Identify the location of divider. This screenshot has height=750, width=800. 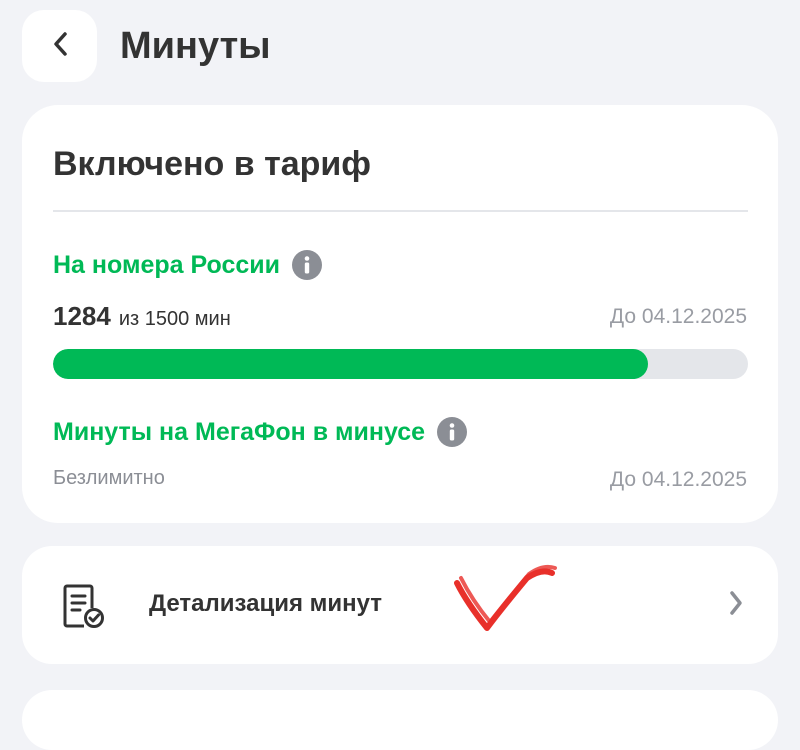
(400, 211).